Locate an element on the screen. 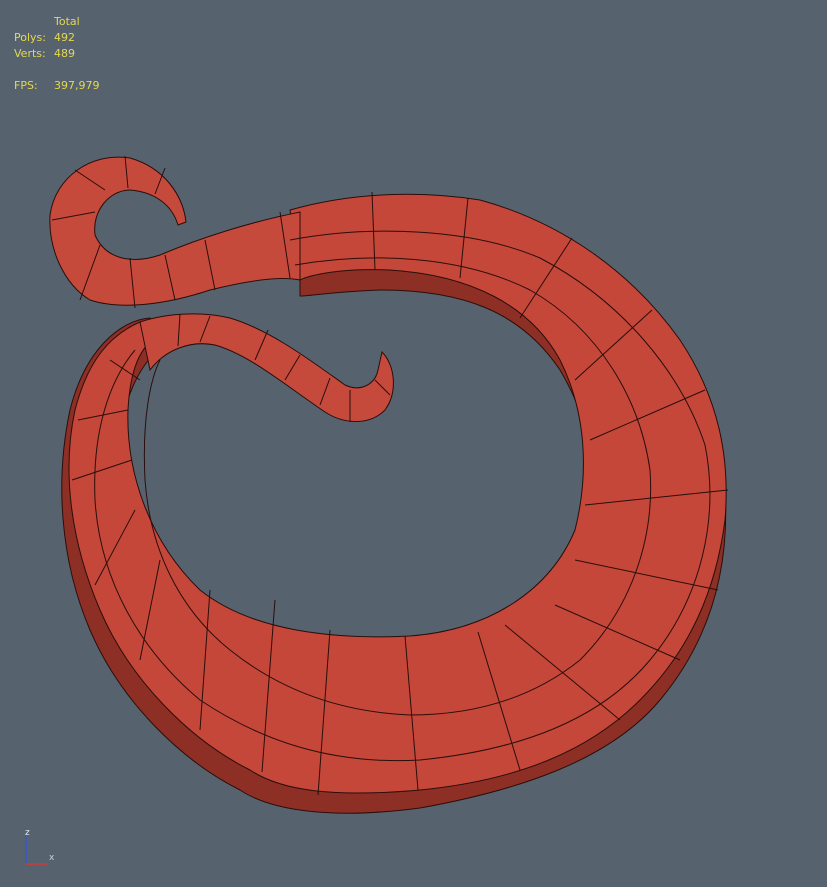 The width and height of the screenshot is (827, 887). z-axis-label: z is located at coordinates (27, 833).